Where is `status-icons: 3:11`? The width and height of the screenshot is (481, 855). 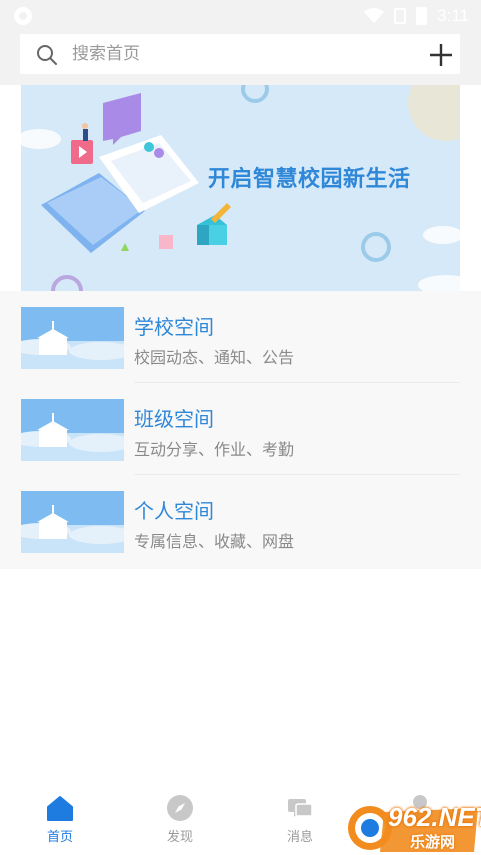
status-icons: 3:11 is located at coordinates (416, 16).